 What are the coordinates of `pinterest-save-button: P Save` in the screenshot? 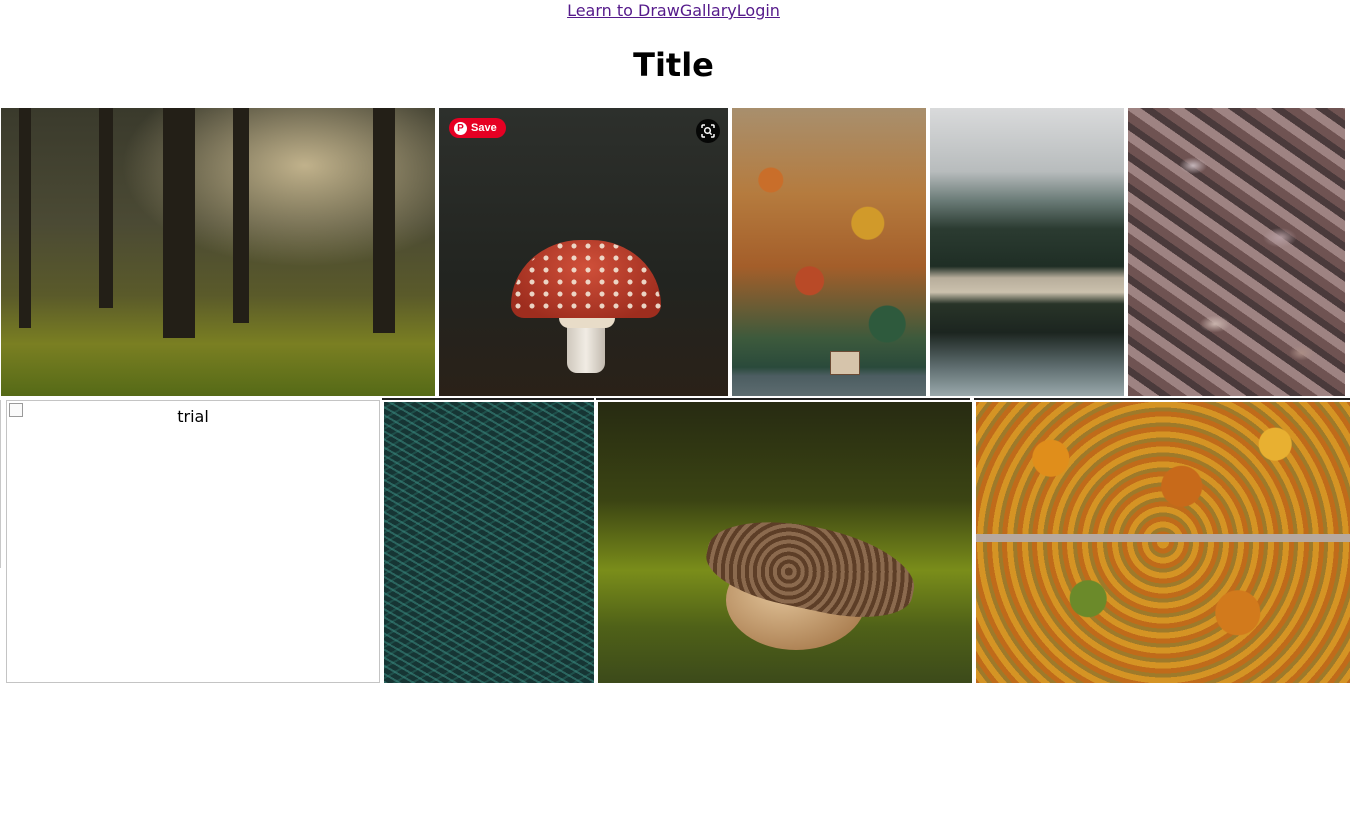 It's located at (477, 128).